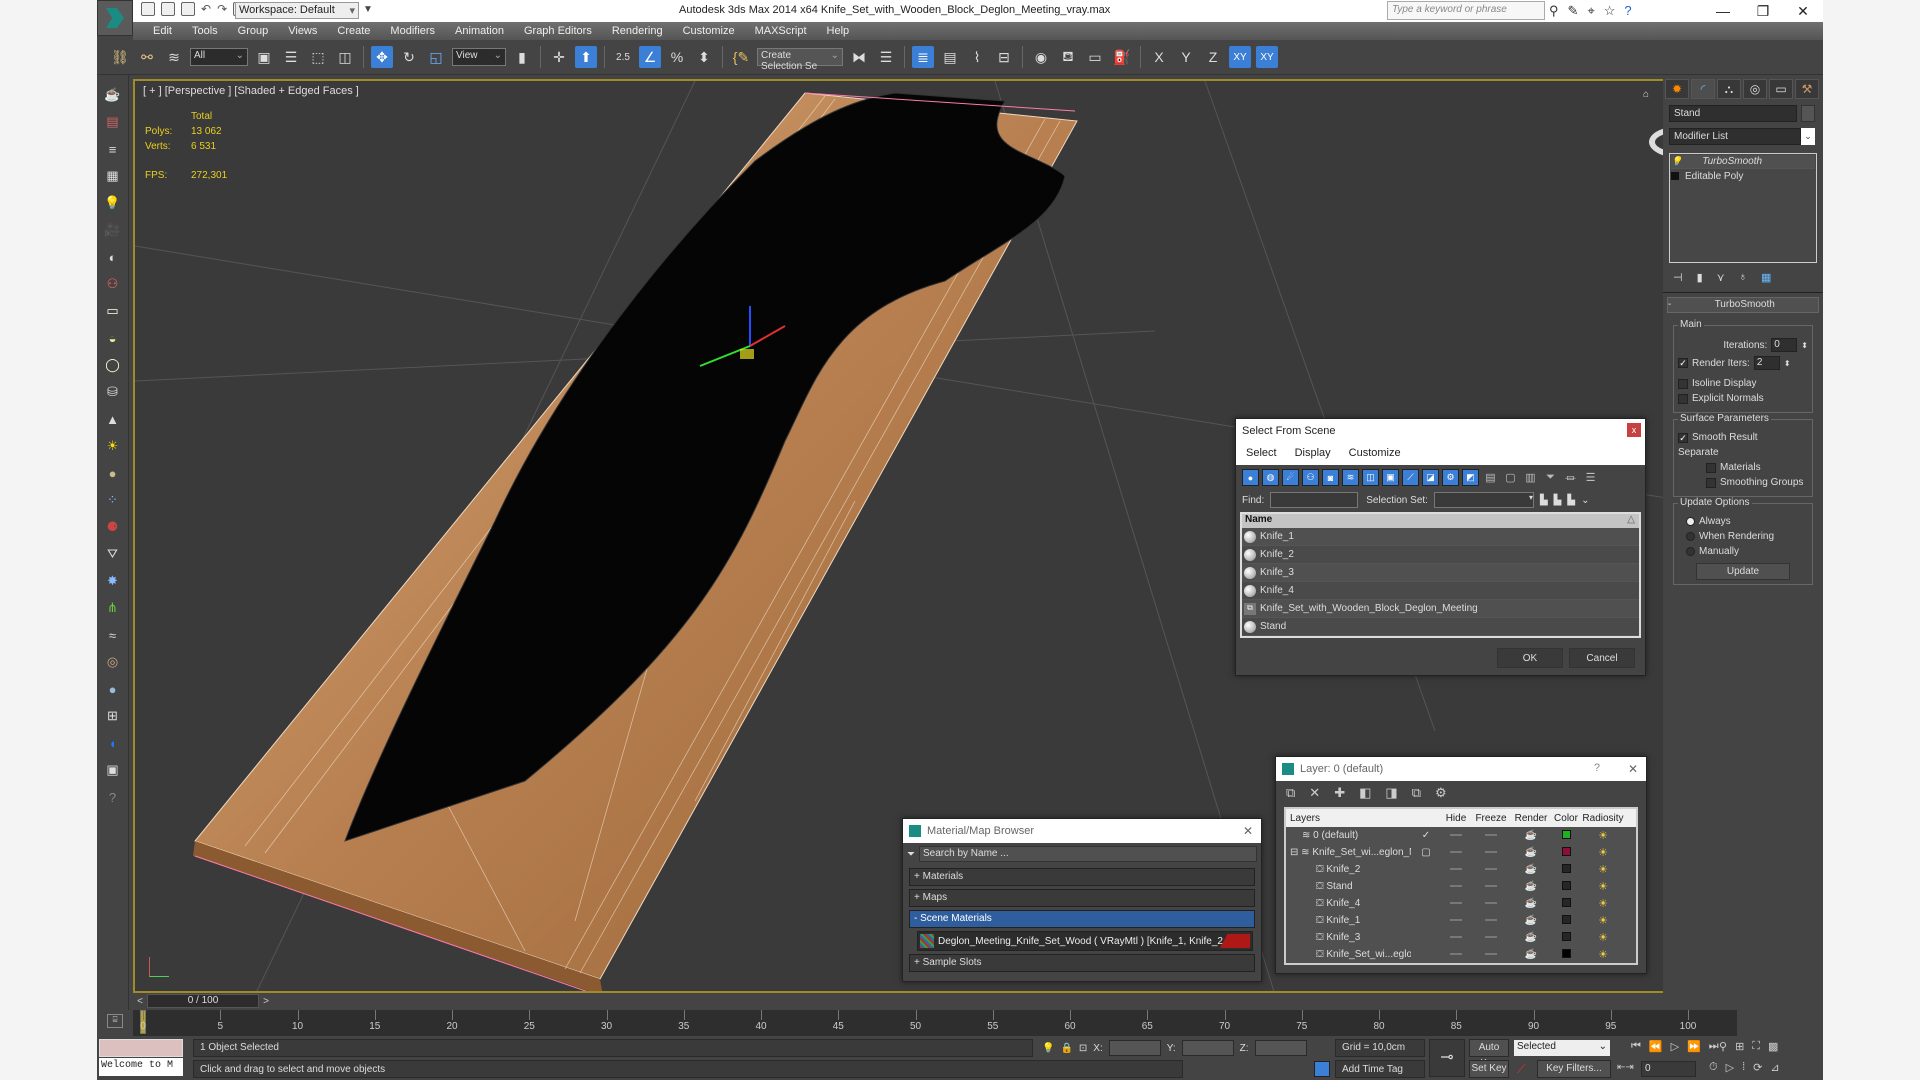 The width and height of the screenshot is (1920, 1080). I want to click on light-lister-icon: 💡, so click(113, 203).